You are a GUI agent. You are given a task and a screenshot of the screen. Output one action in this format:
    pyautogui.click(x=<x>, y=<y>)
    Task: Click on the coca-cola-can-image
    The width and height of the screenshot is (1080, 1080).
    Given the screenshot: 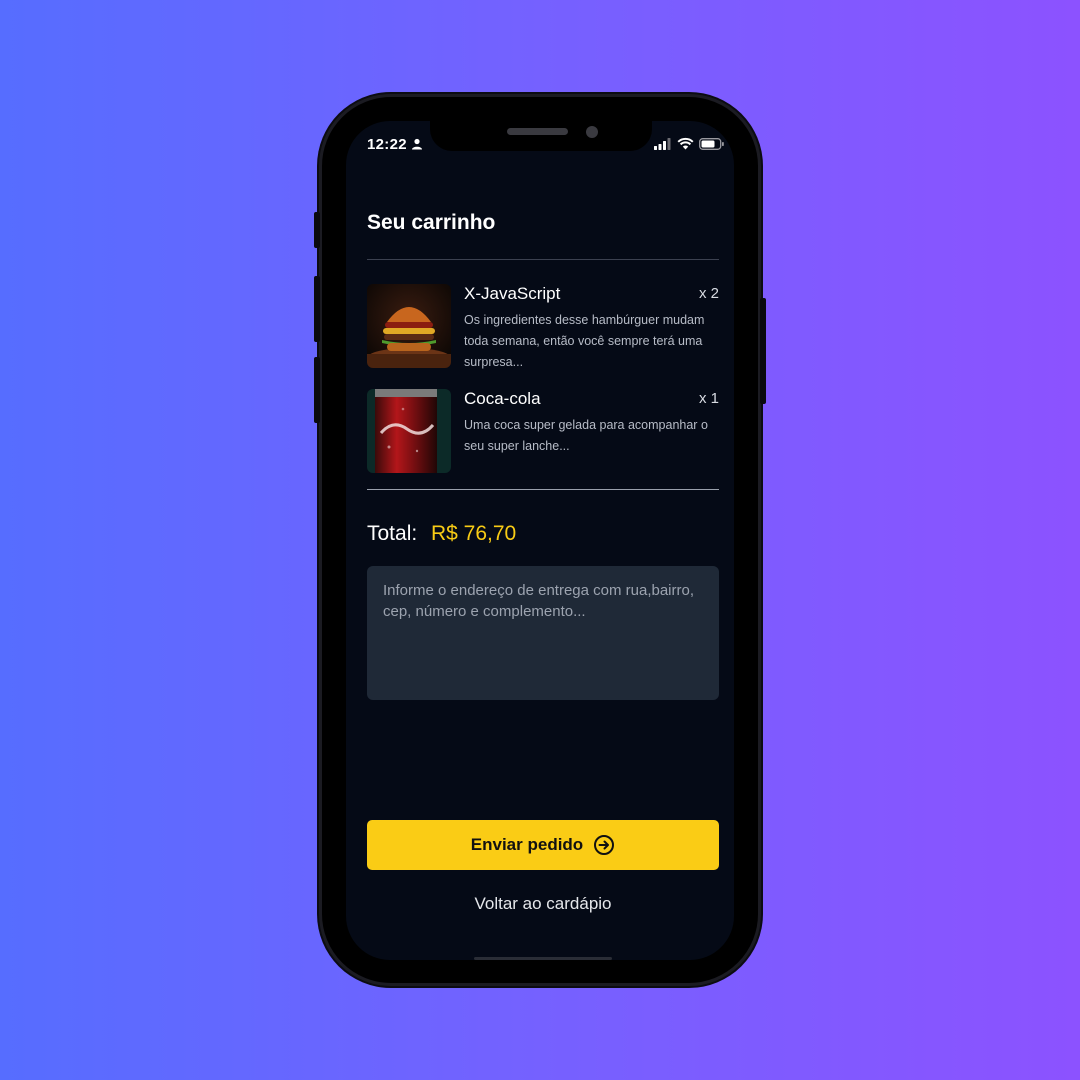 What is the action you would take?
    pyautogui.click(x=409, y=431)
    